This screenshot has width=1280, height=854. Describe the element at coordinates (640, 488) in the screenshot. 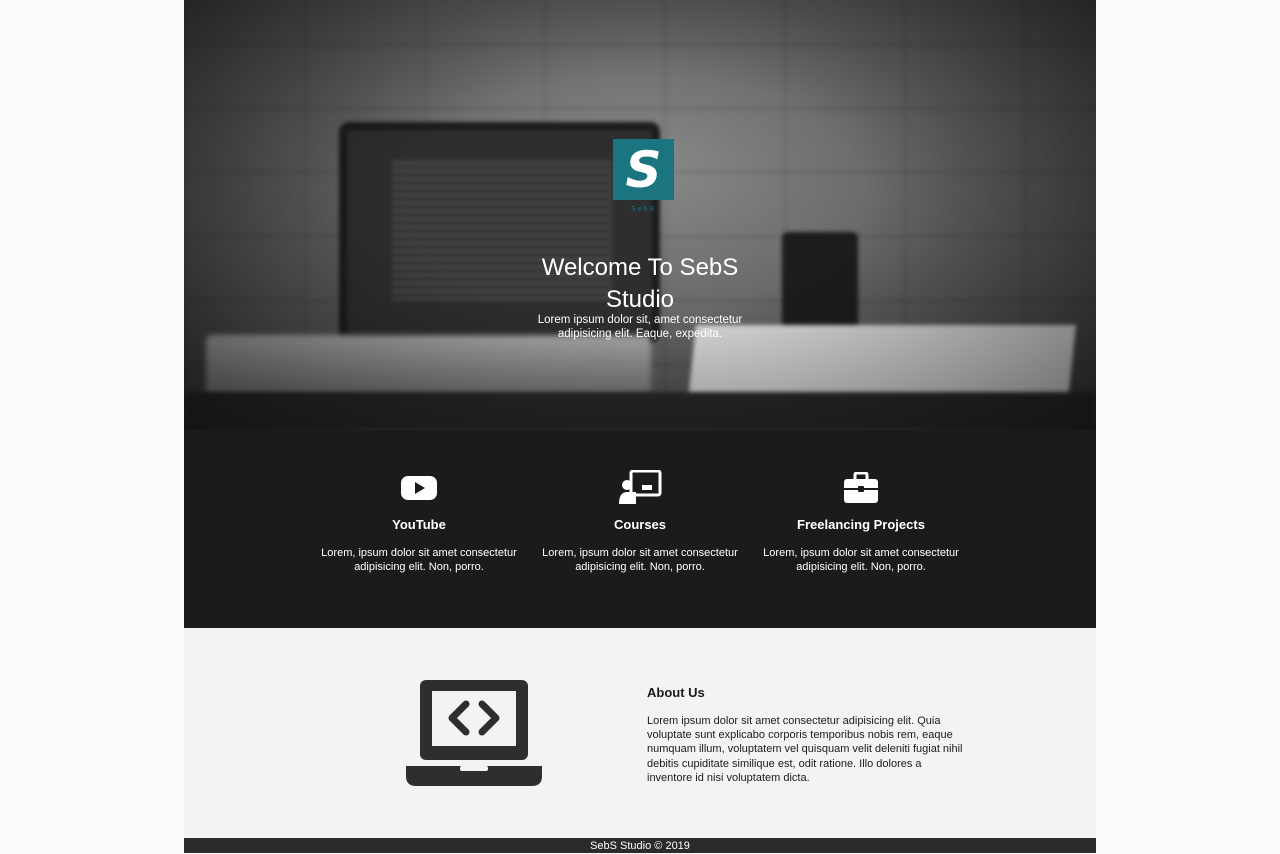

I see `presentation-icon` at that location.